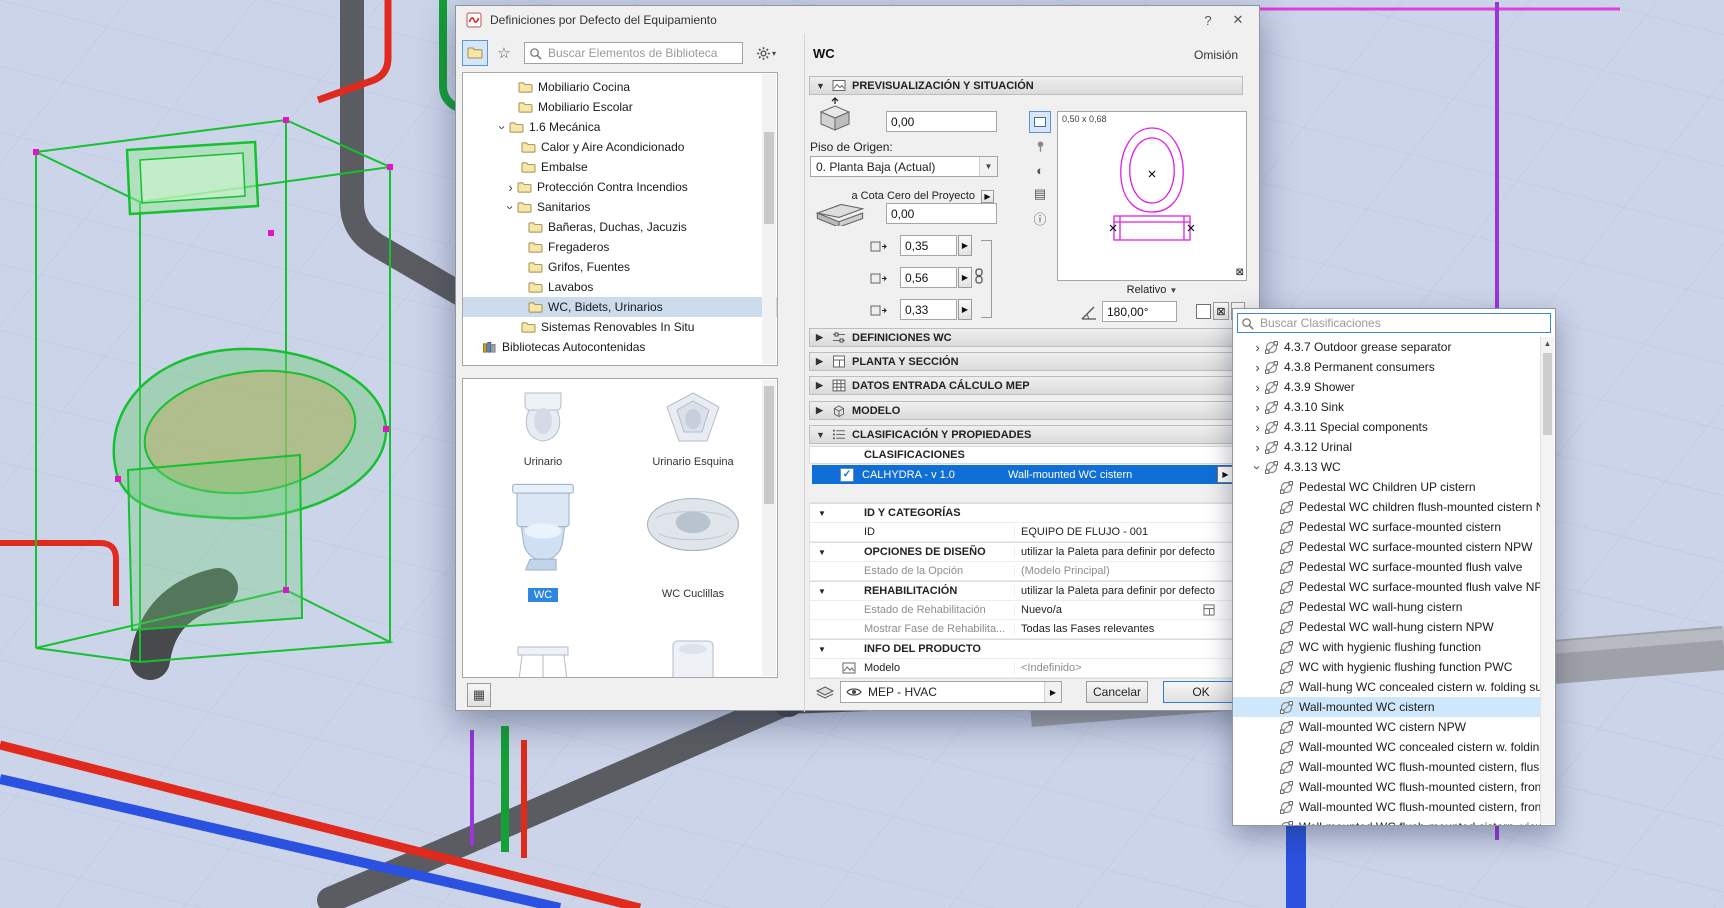 This screenshot has height=908, width=1724. I want to click on close-button: ✕, so click(1238, 20).